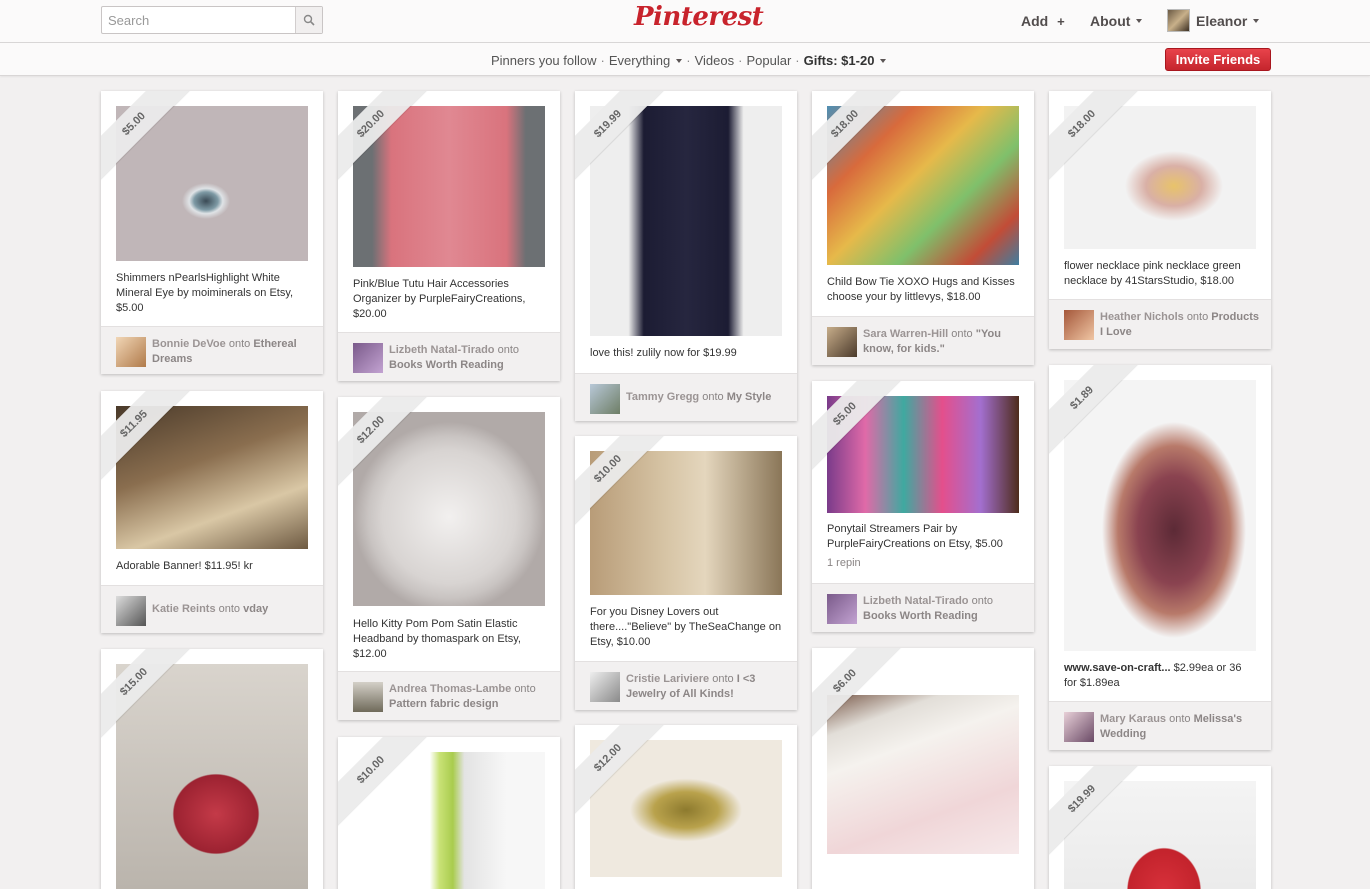 The image size is (1370, 889). I want to click on board-name: Pattern fabric design, so click(443, 704).